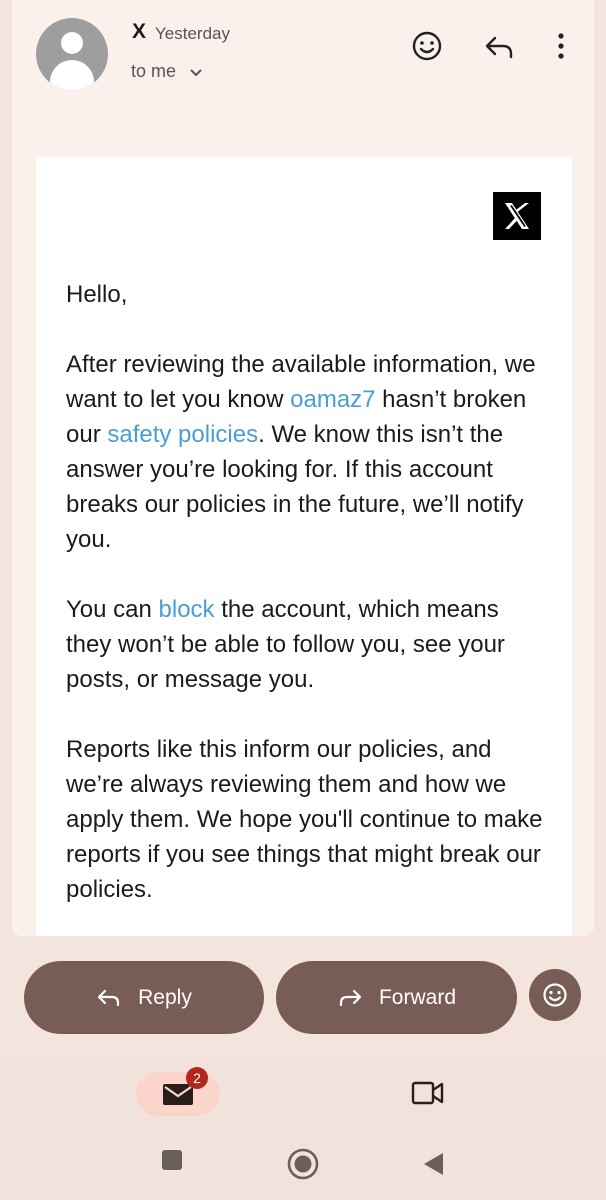  I want to click on mail-unread-badge: 2, so click(197, 1078).